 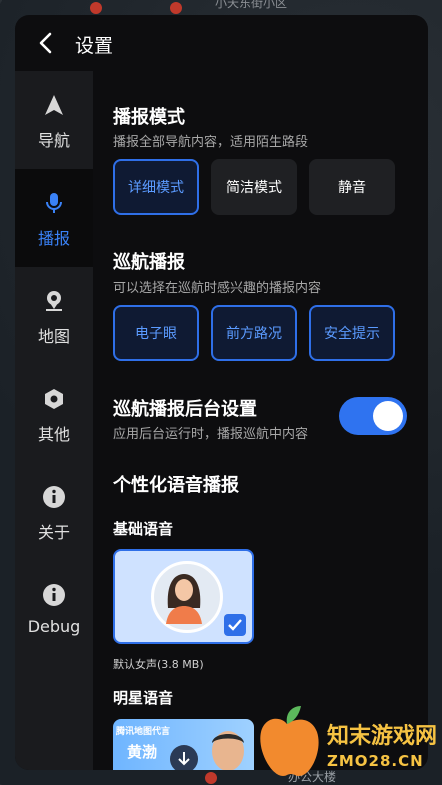 I want to click on sidebar-item-broadcast: 播报, so click(x=54, y=218).